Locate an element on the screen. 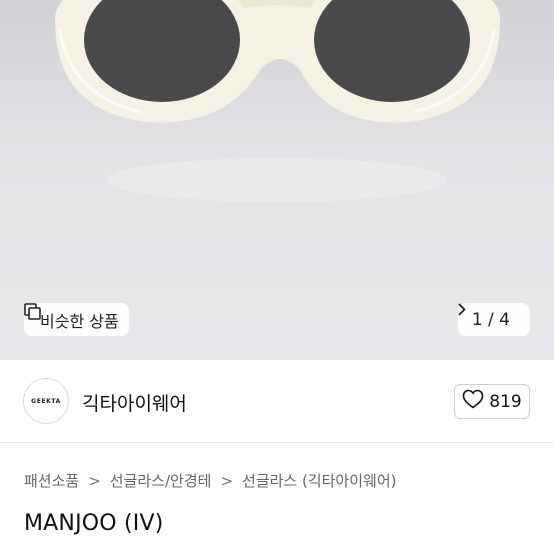  seller-avatar-text: GEEKTA is located at coordinates (46, 401).